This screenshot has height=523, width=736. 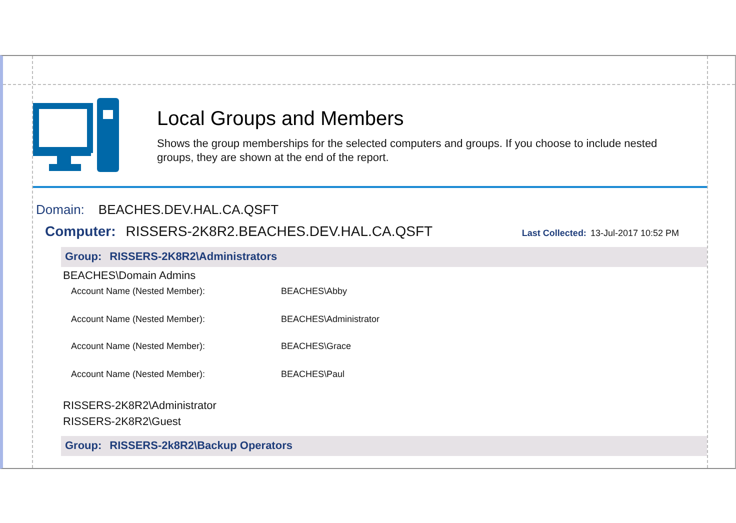 What do you see at coordinates (279, 231) in the screenshot?
I see `computer-value: RISSERS-2K8R2.BEACHES.DEV.HAL.CA.QSFT` at bounding box center [279, 231].